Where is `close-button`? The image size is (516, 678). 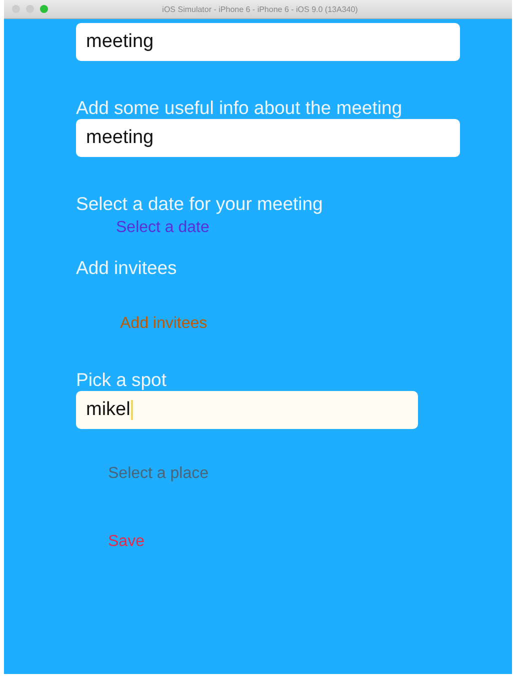 close-button is located at coordinates (16, 9).